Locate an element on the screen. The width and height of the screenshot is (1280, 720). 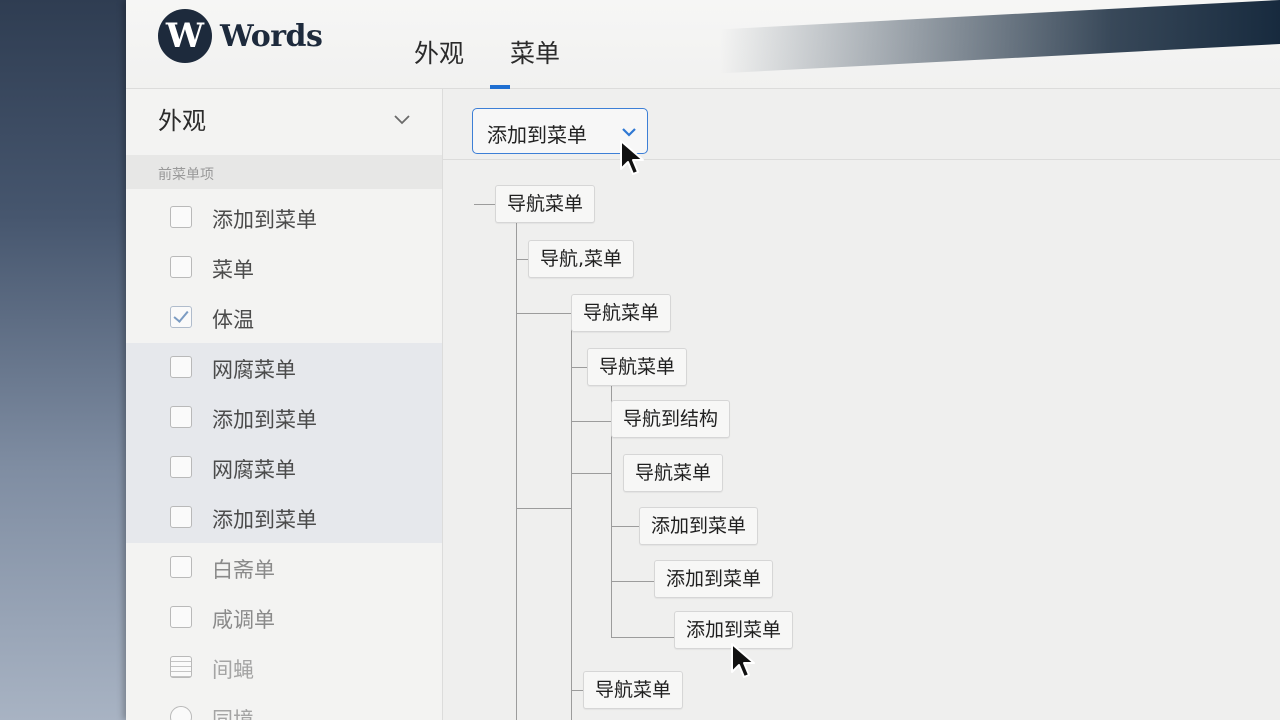
sidebar-item-label: 菜单 is located at coordinates (233, 270).